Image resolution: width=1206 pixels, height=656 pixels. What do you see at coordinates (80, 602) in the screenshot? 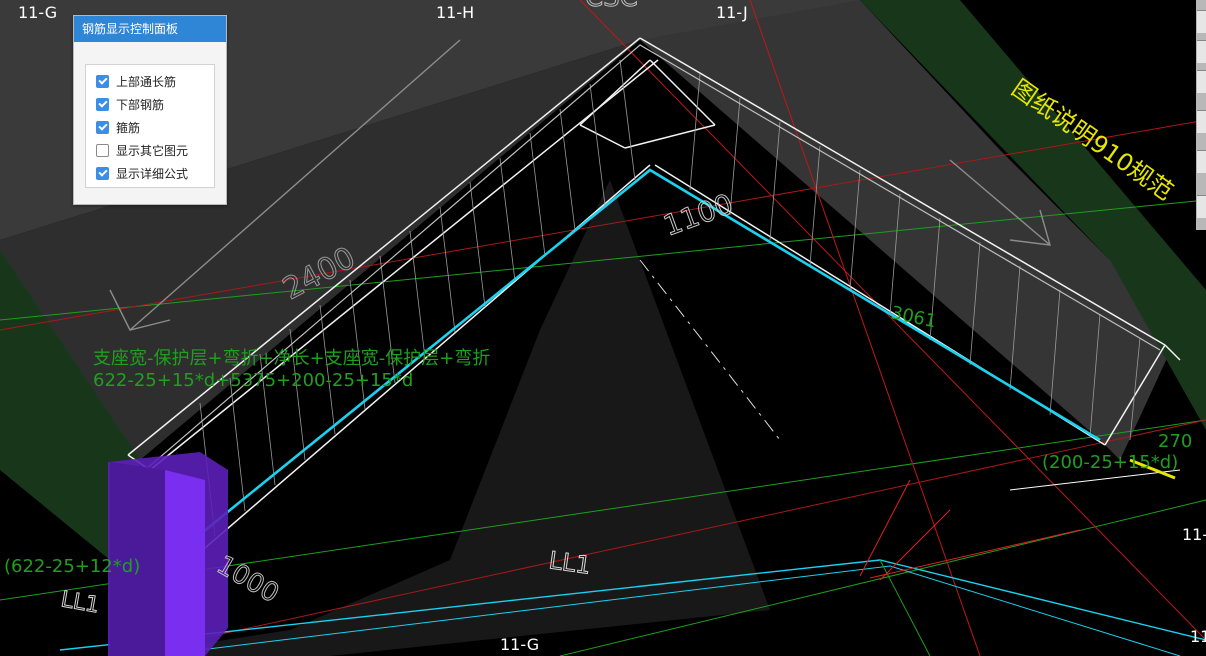
I see `beam-label-ll1-left: LL1` at bounding box center [80, 602].